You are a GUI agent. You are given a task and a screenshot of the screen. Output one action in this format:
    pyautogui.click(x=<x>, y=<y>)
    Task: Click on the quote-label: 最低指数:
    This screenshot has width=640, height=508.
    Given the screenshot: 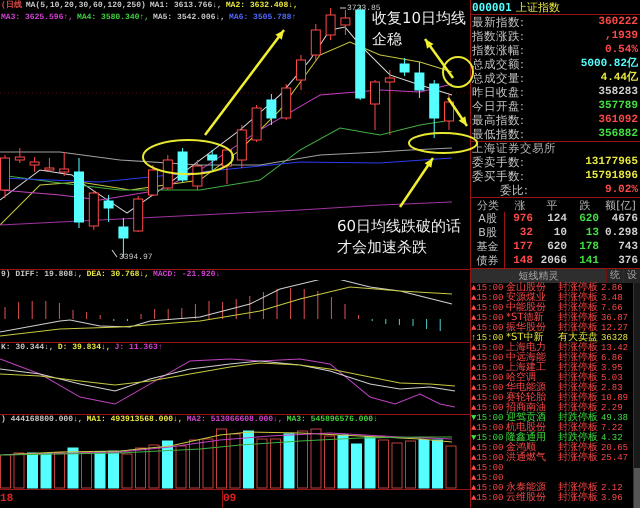 What is the action you would take?
    pyautogui.click(x=498, y=134)
    